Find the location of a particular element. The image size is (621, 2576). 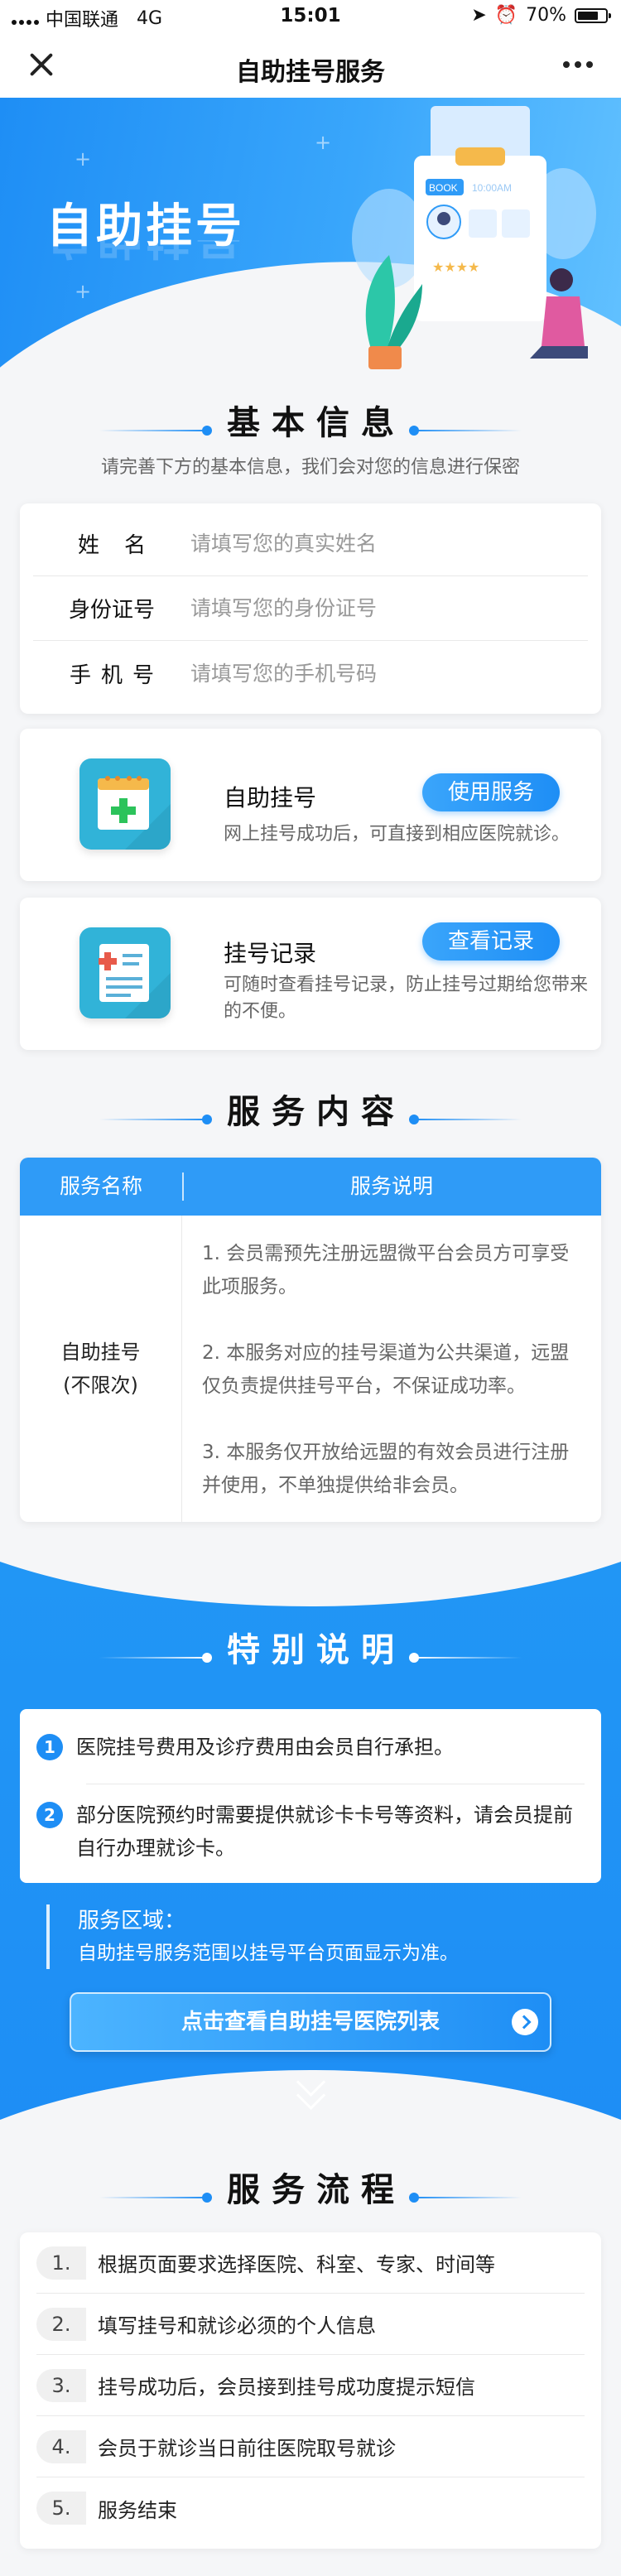

form-row-name: 姓名 is located at coordinates (310, 544).